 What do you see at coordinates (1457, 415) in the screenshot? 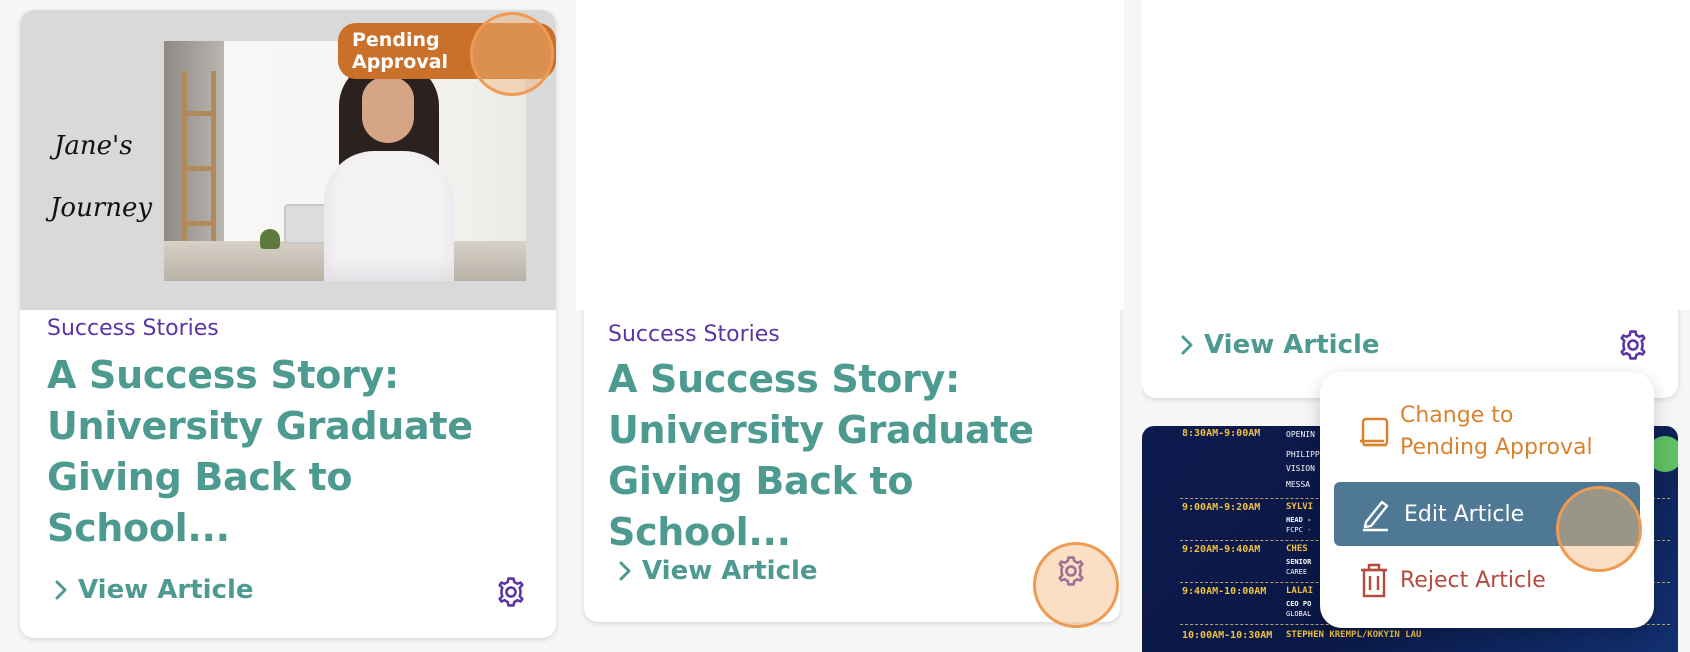
I see `change-label-line1: Change to` at bounding box center [1457, 415].